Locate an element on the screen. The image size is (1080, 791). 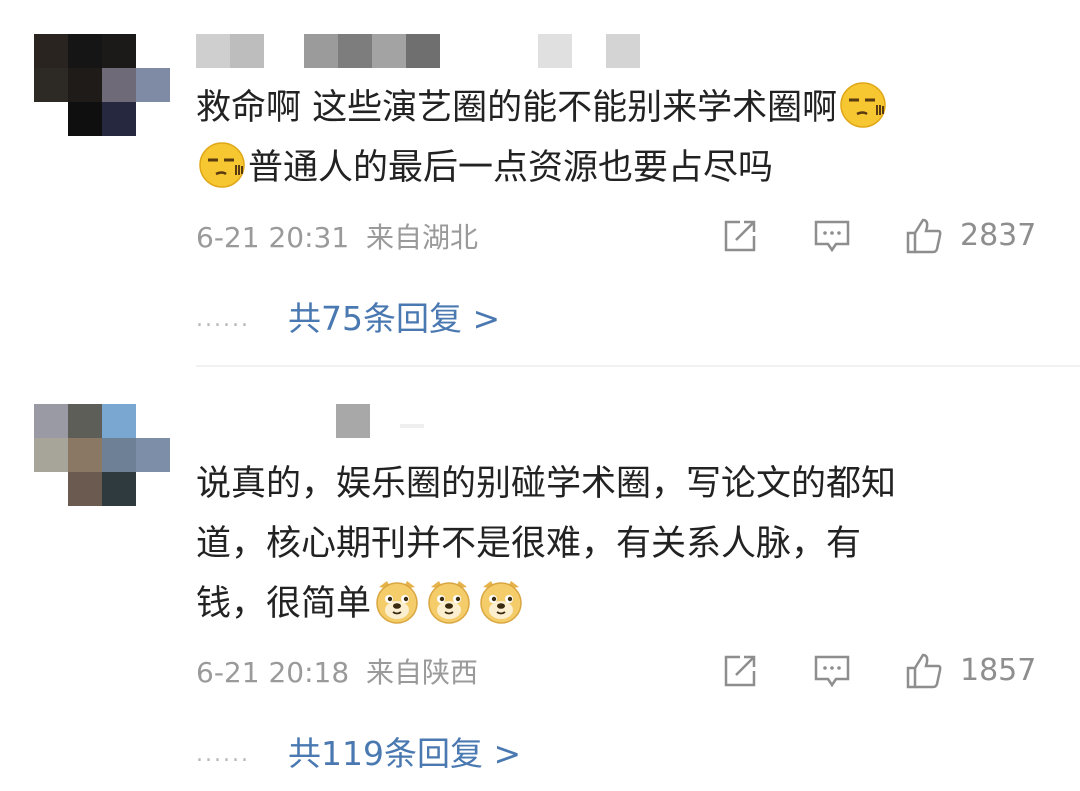
comment-text-line: 普通人的最后一点资源也要占尽吗 is located at coordinates (511, 168).